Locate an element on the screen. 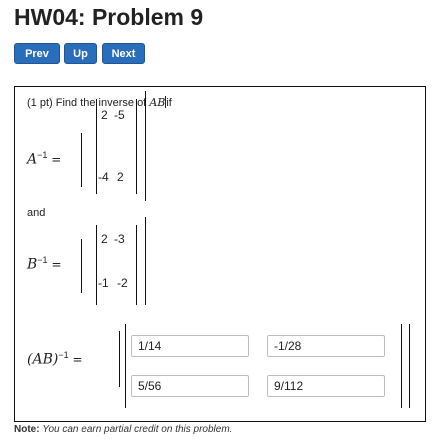  prompt-math: AB is located at coordinates (157, 102).